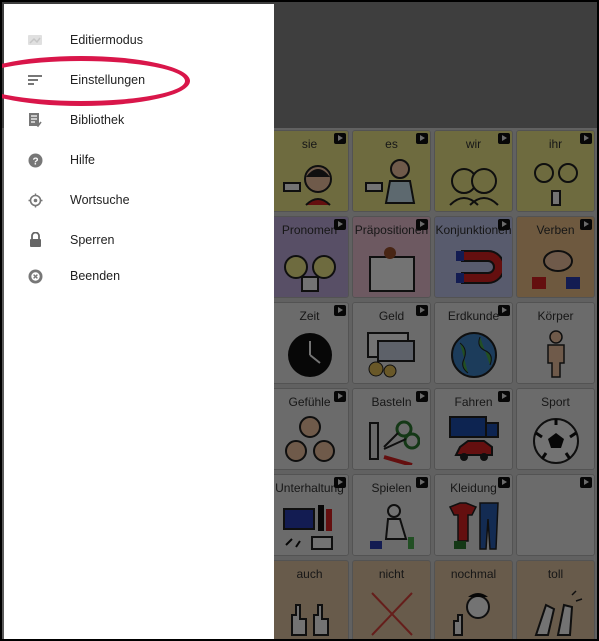 This screenshot has width=599, height=641. I want to click on again-icon, so click(471, 614).